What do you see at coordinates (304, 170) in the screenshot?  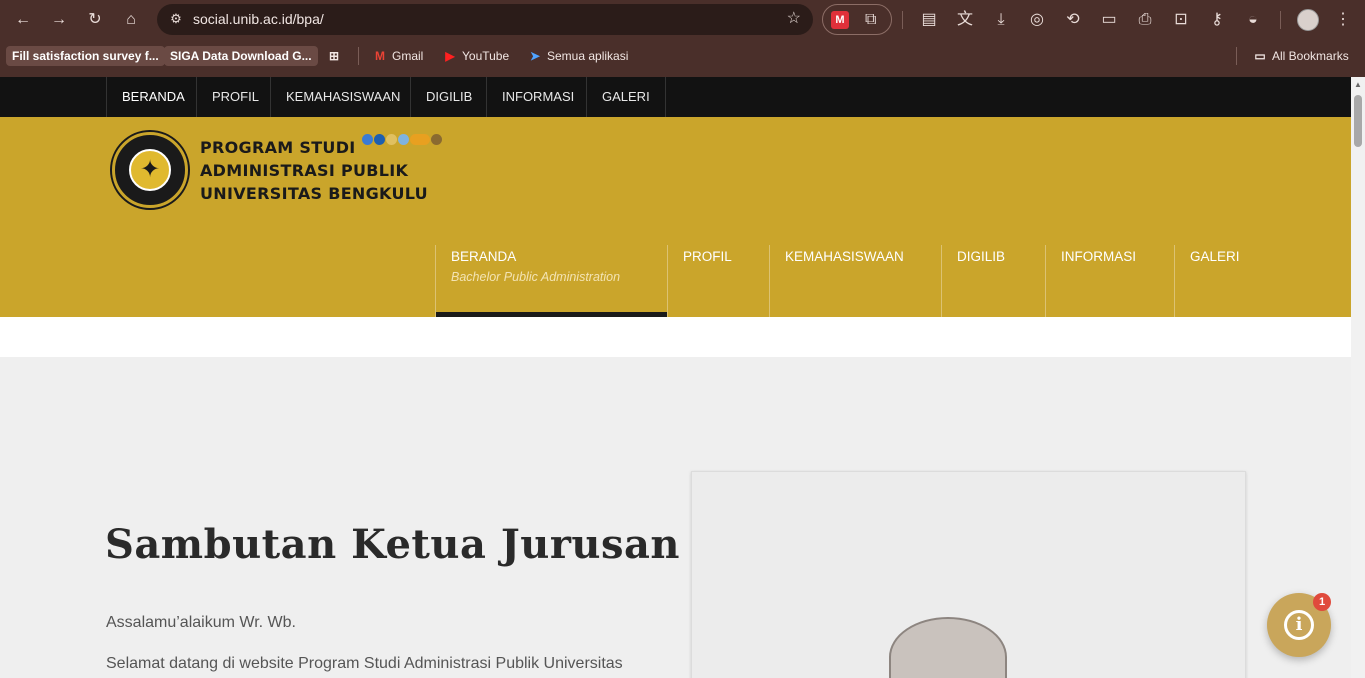 I see `brand-line: ADMINISTRASI PUBLIK` at bounding box center [304, 170].